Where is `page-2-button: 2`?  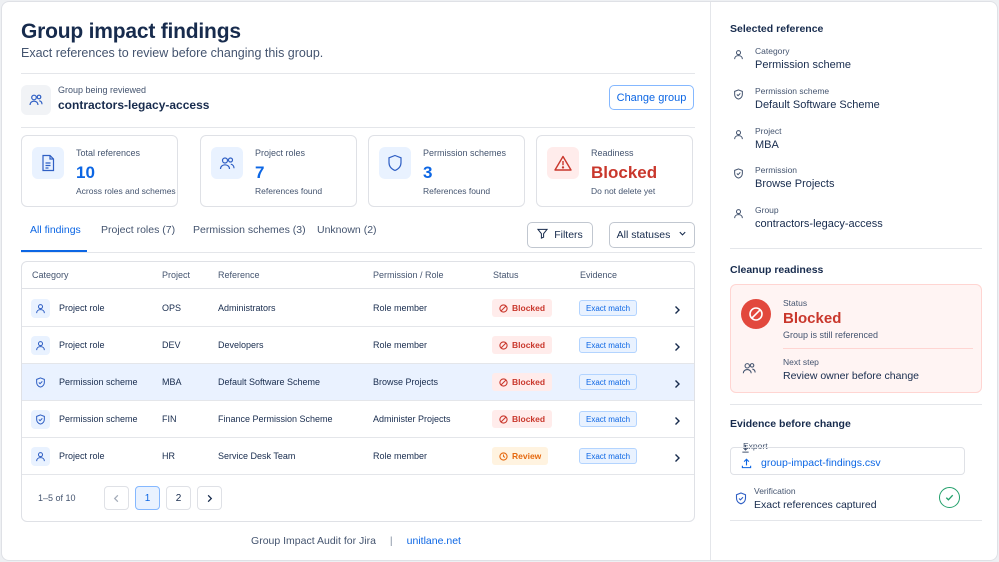 page-2-button: 2 is located at coordinates (178, 498).